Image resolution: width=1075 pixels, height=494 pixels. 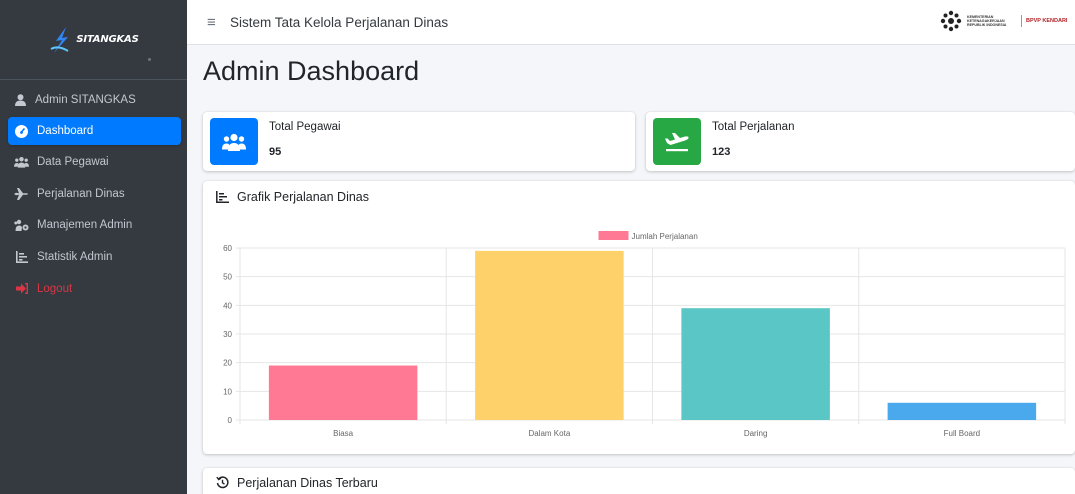 I want to click on history-icon, so click(x=222, y=482).